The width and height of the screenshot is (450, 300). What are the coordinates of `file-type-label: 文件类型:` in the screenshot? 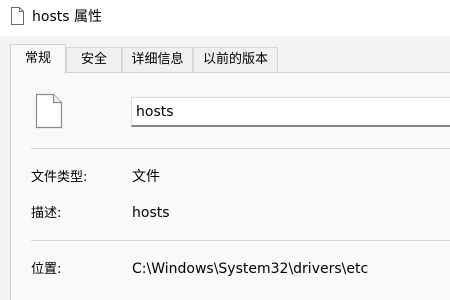 It's located at (59, 177).